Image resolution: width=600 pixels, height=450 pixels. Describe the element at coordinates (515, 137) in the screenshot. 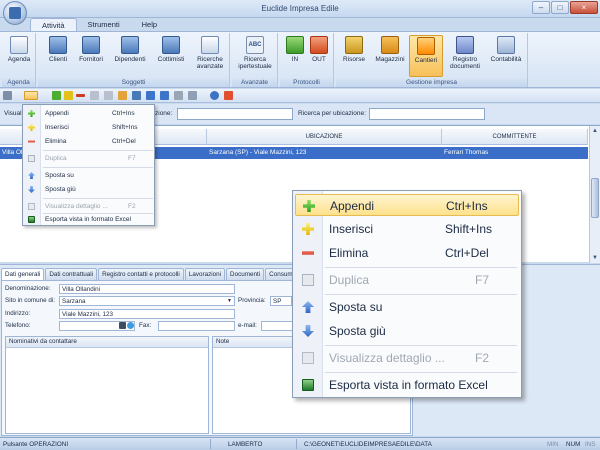

I see `column-header-committente: COMMITTENTE` at that location.